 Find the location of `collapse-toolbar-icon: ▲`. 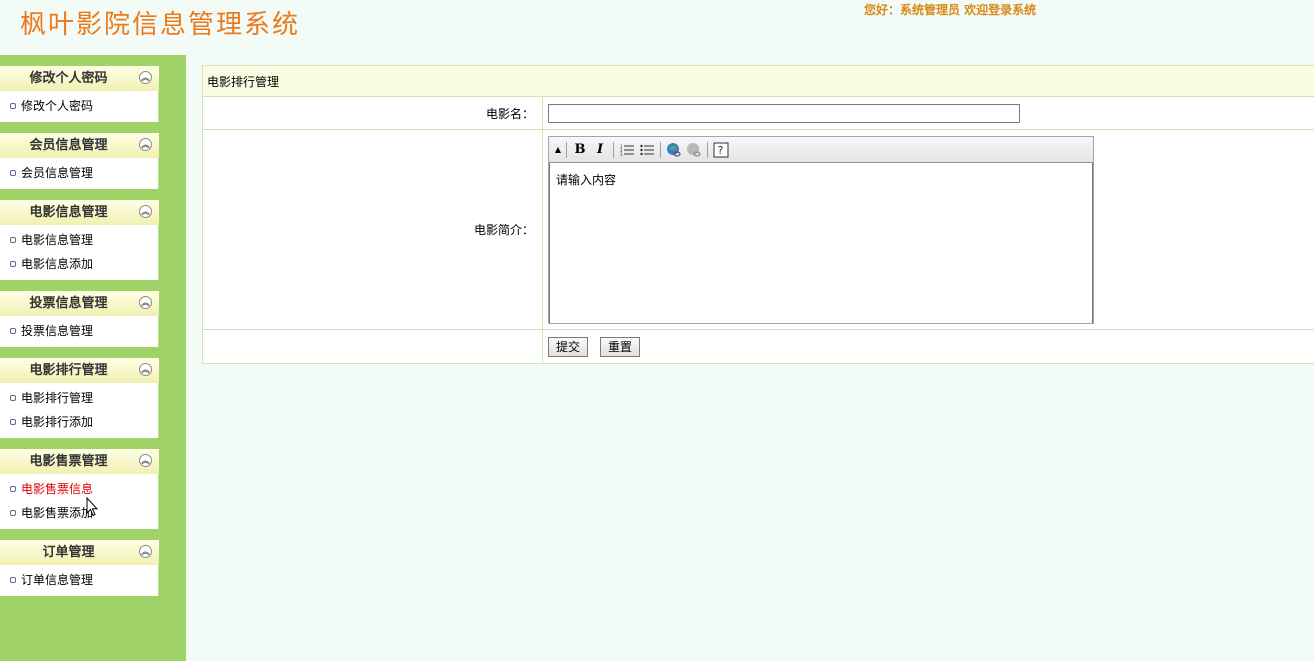

collapse-toolbar-icon: ▲ is located at coordinates (558, 150).